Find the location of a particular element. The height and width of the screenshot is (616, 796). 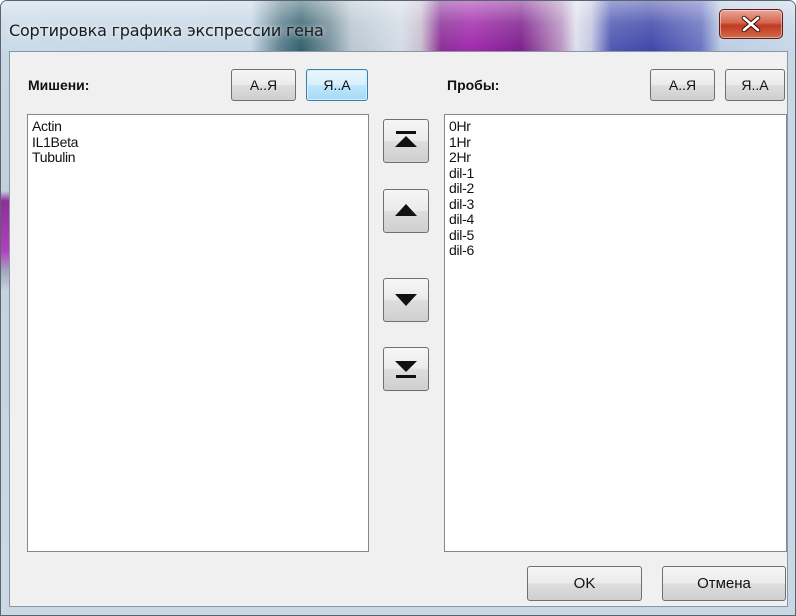

samples-sort-asc-button: А..Я is located at coordinates (682, 85).